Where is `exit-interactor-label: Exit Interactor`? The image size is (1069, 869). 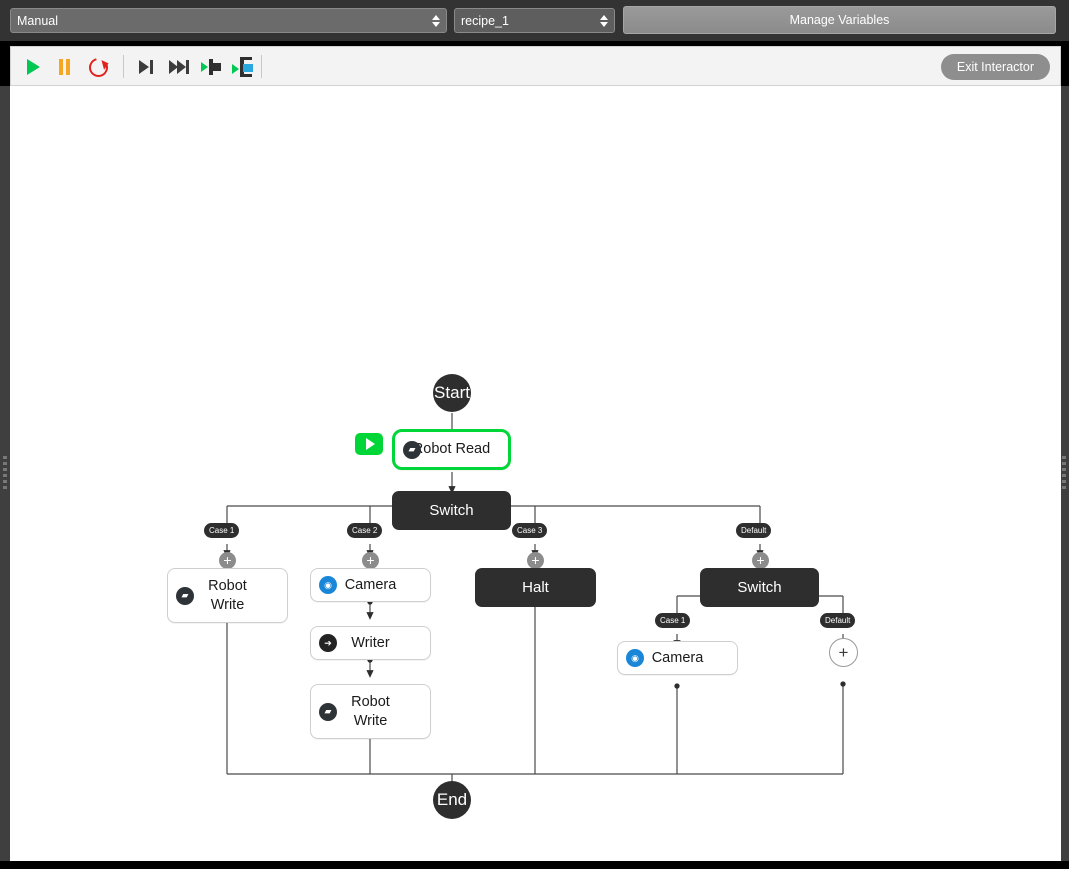 exit-interactor-label: Exit Interactor is located at coordinates (995, 67).